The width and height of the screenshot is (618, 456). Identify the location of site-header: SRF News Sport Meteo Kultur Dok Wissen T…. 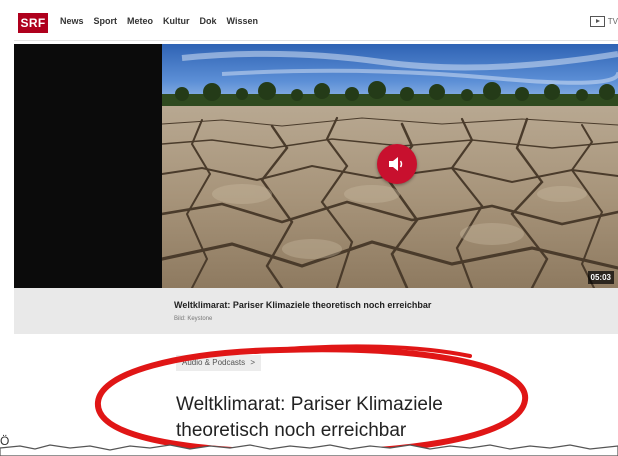
(316, 23).